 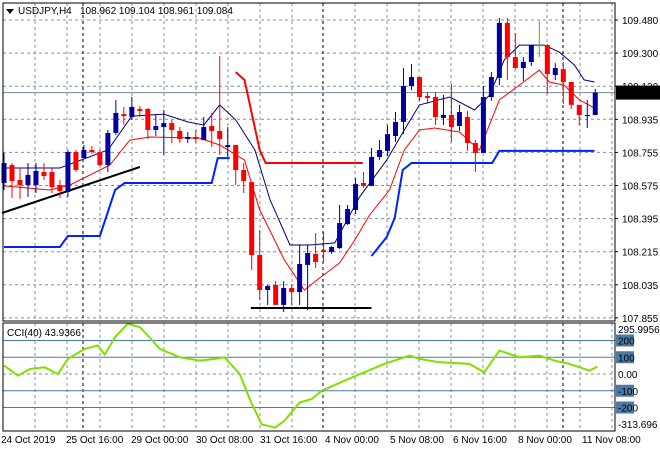 What do you see at coordinates (640, 286) in the screenshot?
I see `price-tick-label: 108.035` at bounding box center [640, 286].